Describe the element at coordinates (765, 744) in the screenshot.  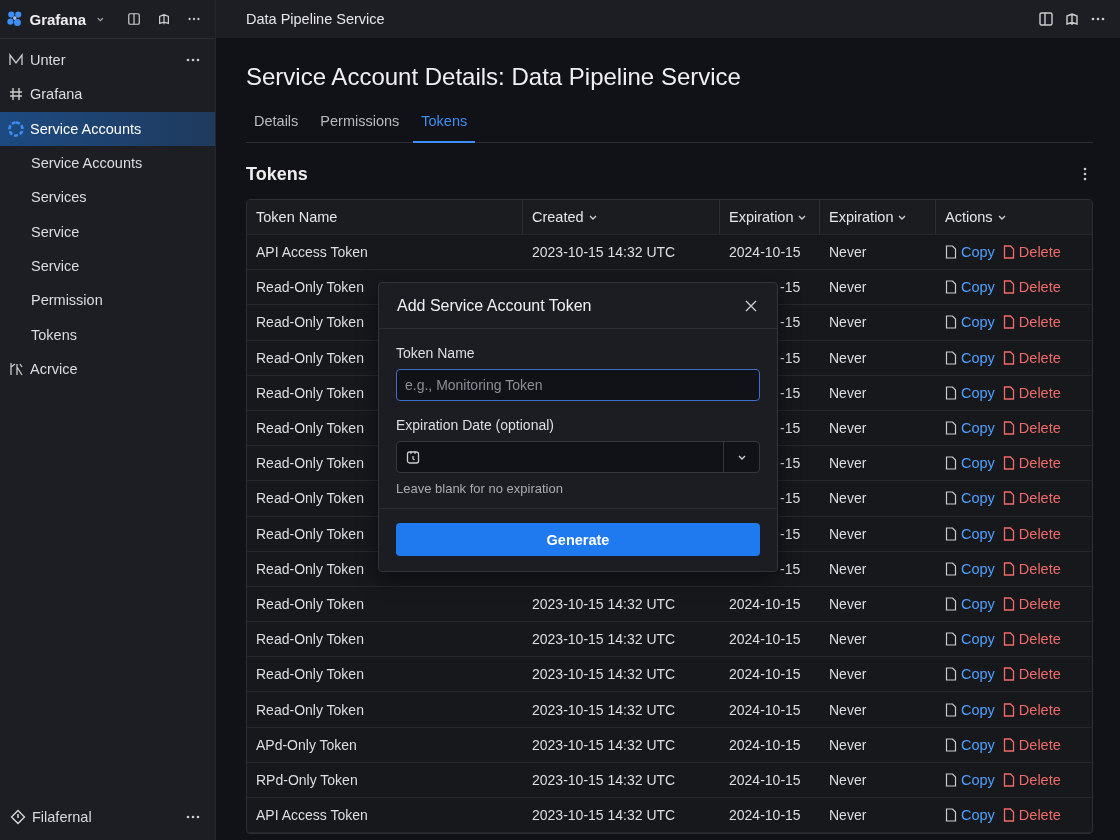
I see `table-cell: 2024-10-15` at that location.